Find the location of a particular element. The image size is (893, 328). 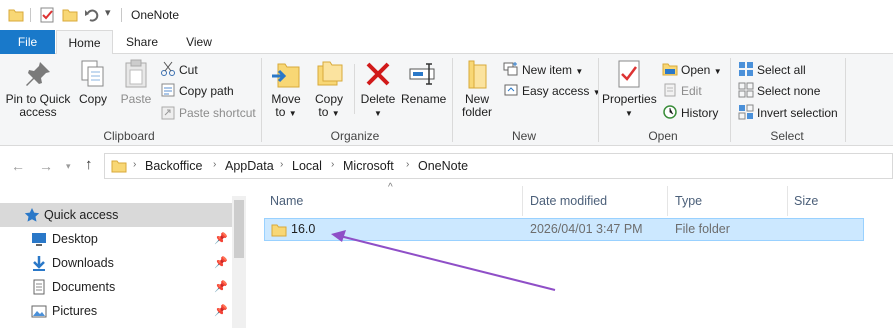

tab-home: Home is located at coordinates (84, 42).